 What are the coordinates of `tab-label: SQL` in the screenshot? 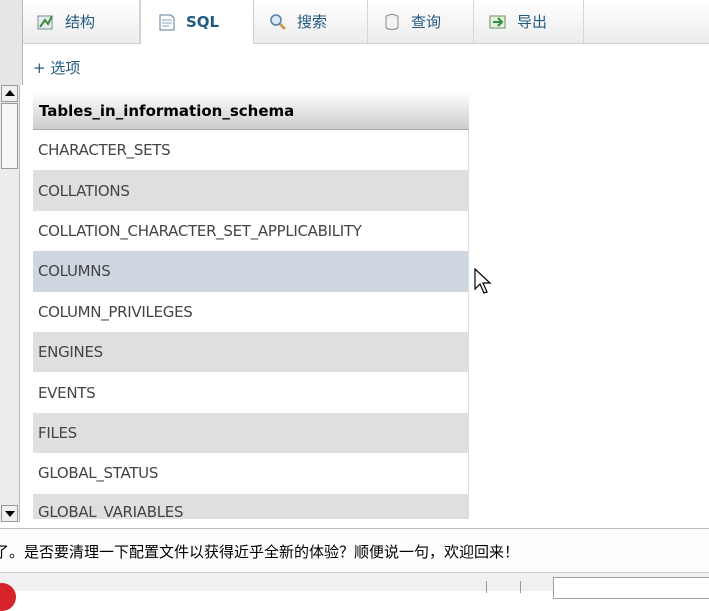 It's located at (203, 22).